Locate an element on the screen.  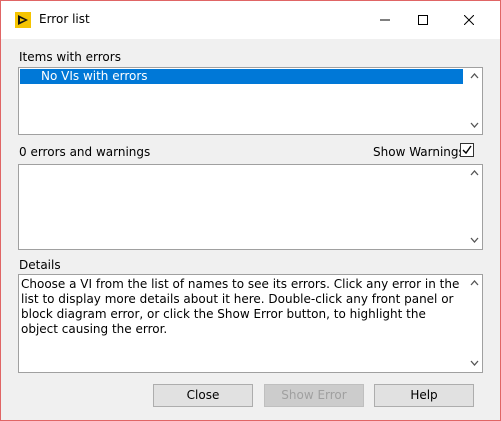
details-label: Details is located at coordinates (40, 265).